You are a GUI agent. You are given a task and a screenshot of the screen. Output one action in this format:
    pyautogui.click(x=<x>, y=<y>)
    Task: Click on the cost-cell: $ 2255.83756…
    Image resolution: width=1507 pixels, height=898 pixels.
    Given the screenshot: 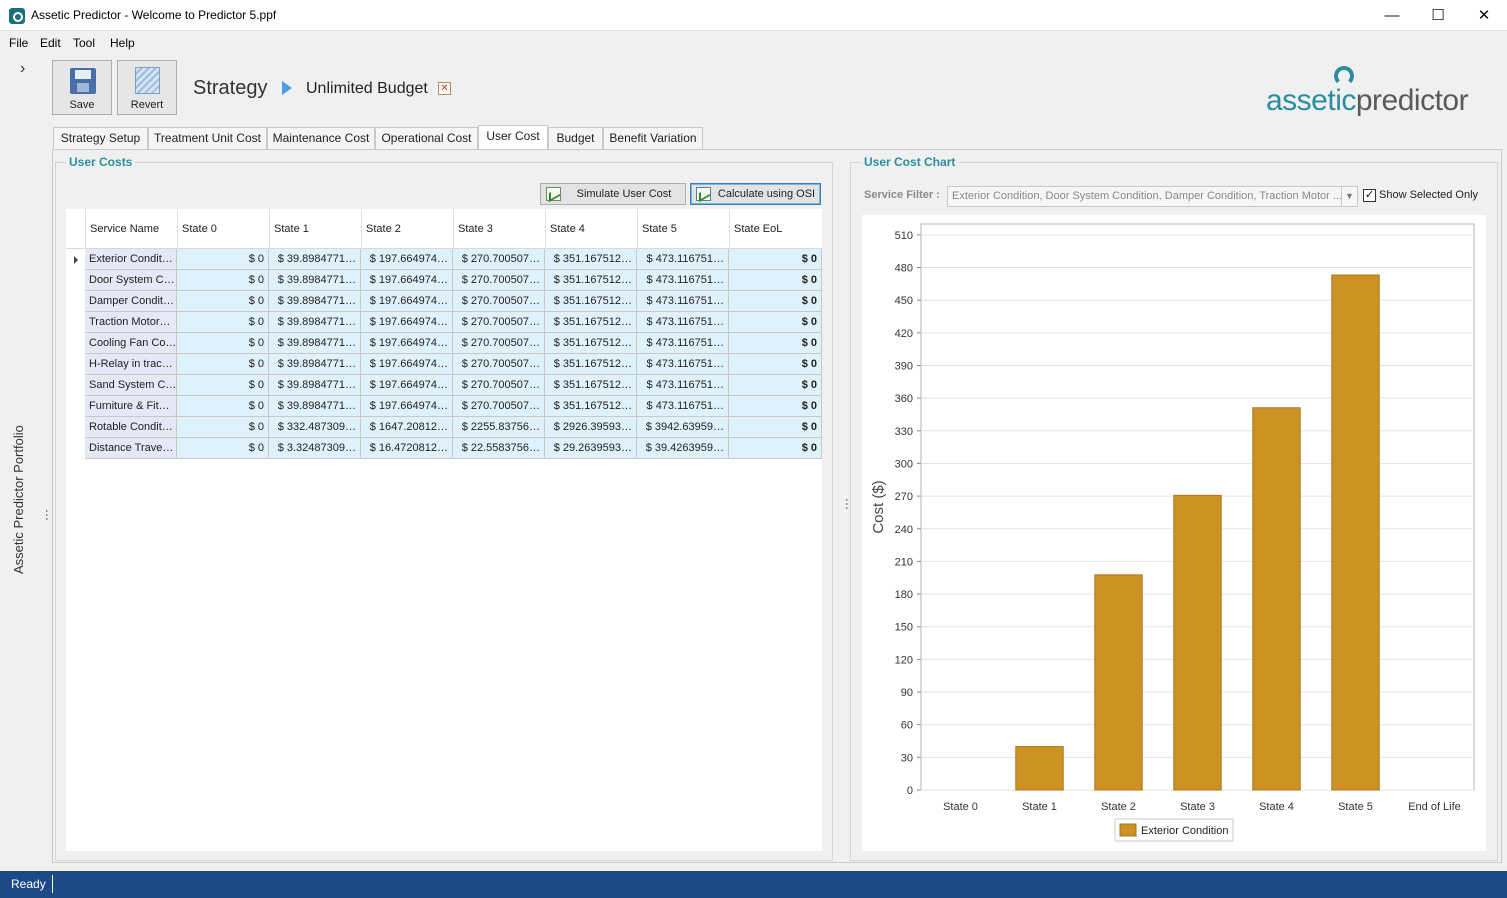 What is the action you would take?
    pyautogui.click(x=499, y=427)
    